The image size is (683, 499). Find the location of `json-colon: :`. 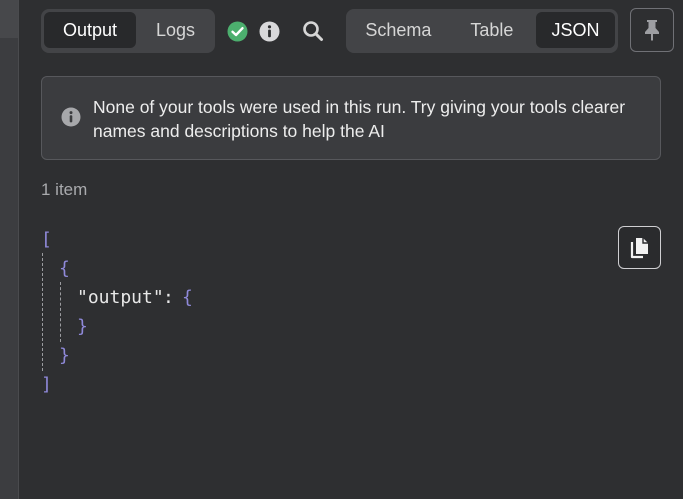

json-colon: : is located at coordinates (168, 297).